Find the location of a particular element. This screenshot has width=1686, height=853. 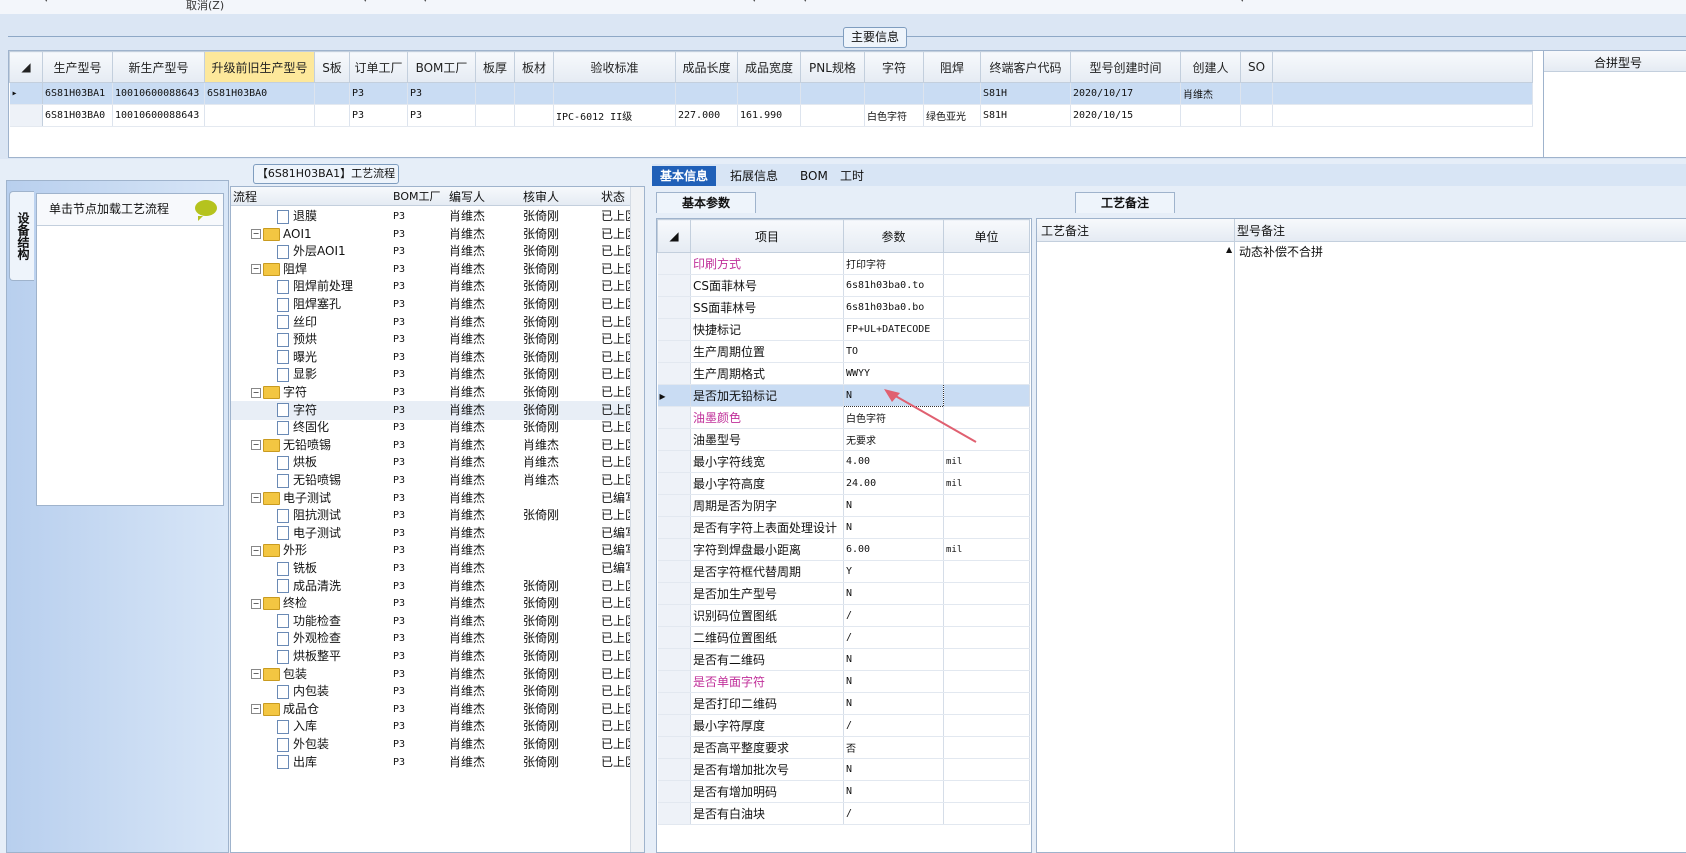

param-row: 是否打印二维码 N is located at coordinates (843, 703).